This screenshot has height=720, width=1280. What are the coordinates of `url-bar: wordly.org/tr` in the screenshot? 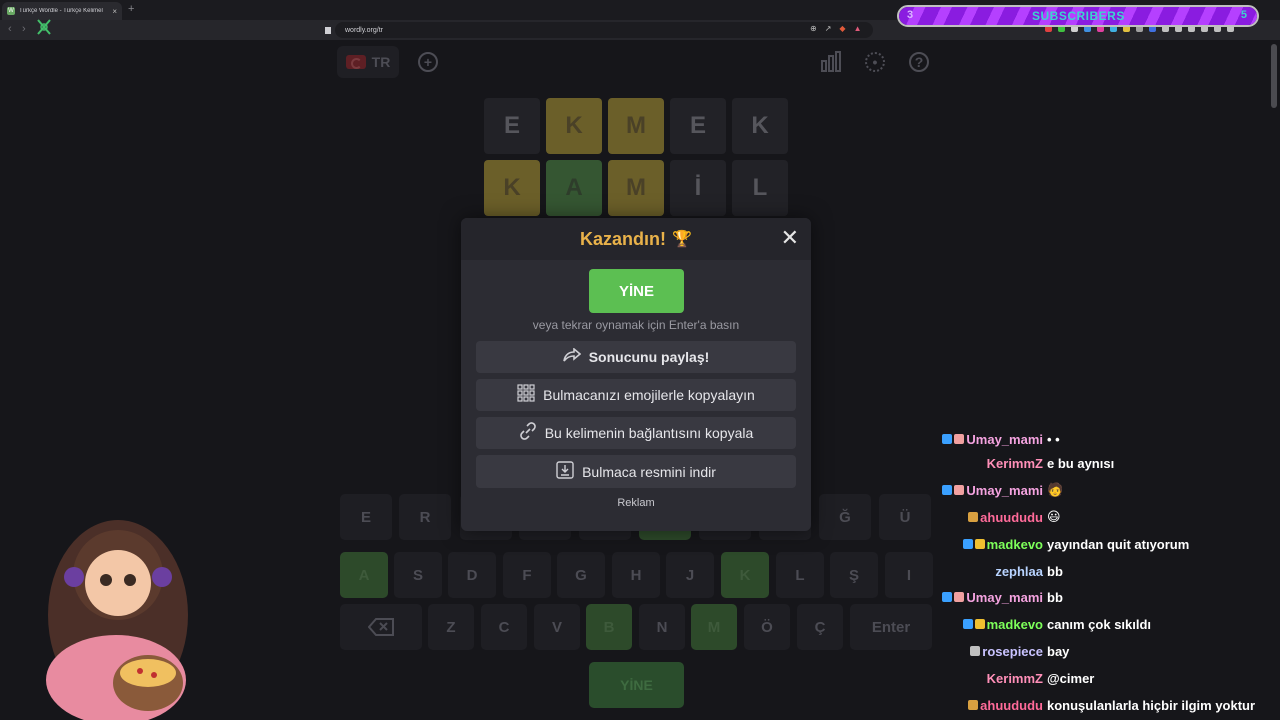 It's located at (599, 30).